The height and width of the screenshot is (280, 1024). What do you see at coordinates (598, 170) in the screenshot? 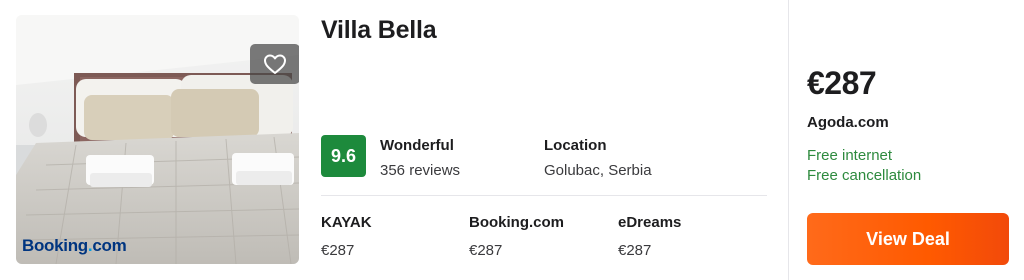
I see `location-value: Golubac, Serbia` at bounding box center [598, 170].